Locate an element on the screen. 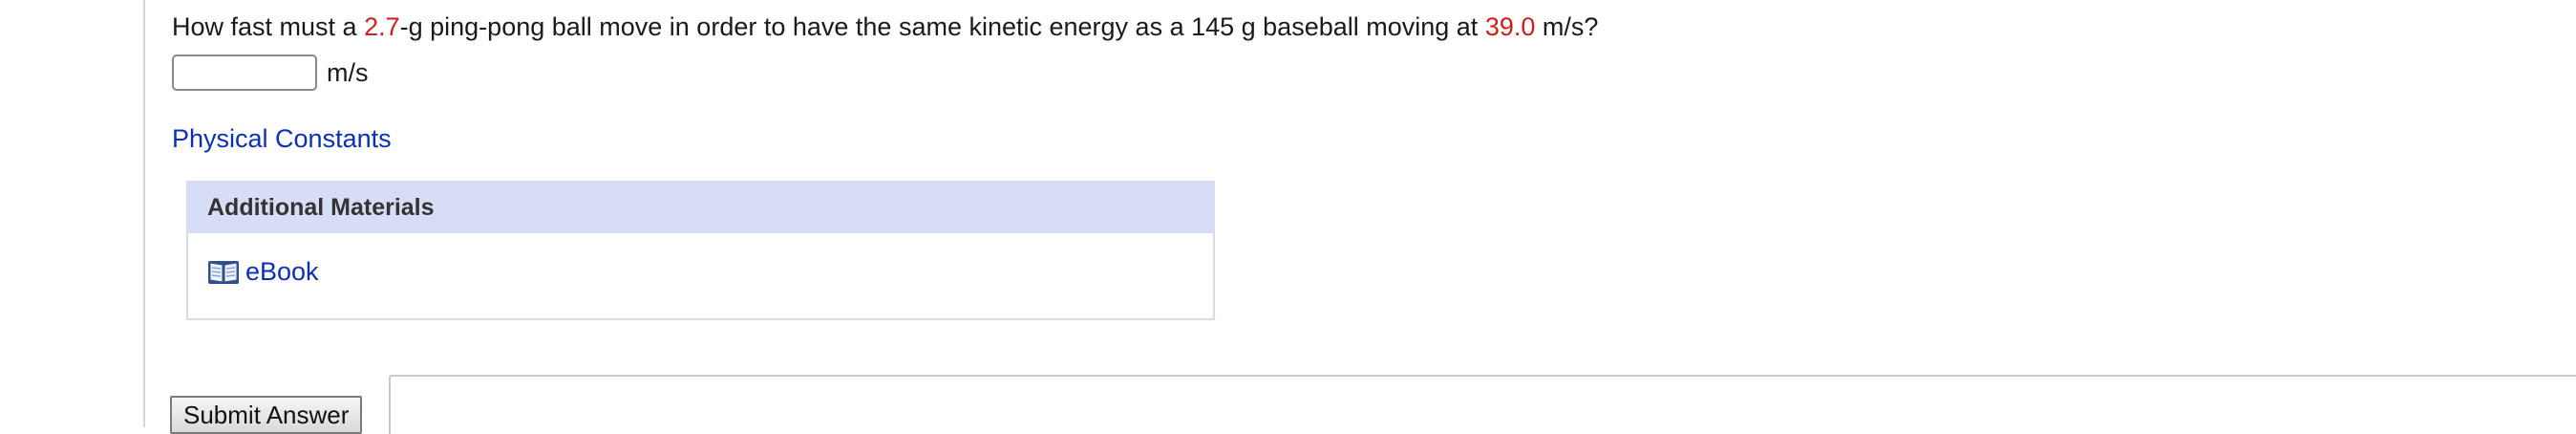  question-prefix: How fast must a is located at coordinates (268, 26).